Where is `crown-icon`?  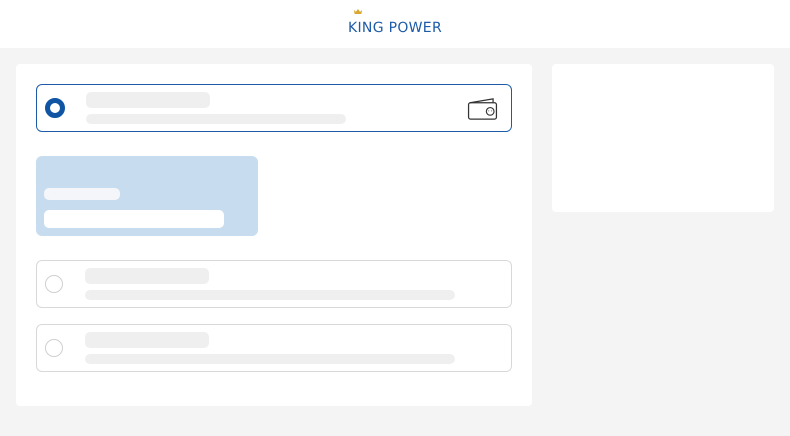 crown-icon is located at coordinates (358, 11).